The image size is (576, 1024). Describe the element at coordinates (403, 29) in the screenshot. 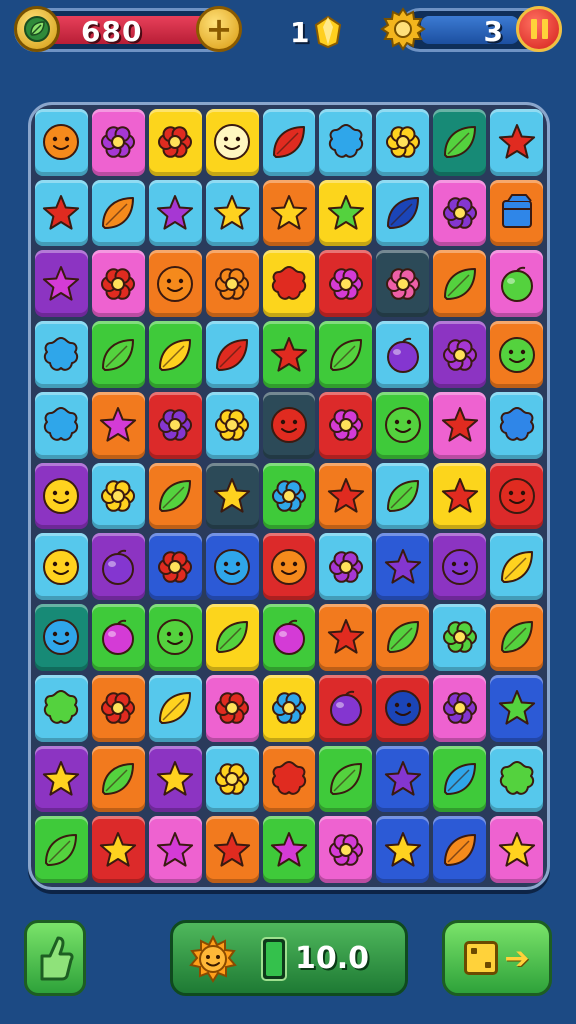

I see `settings-button` at that location.